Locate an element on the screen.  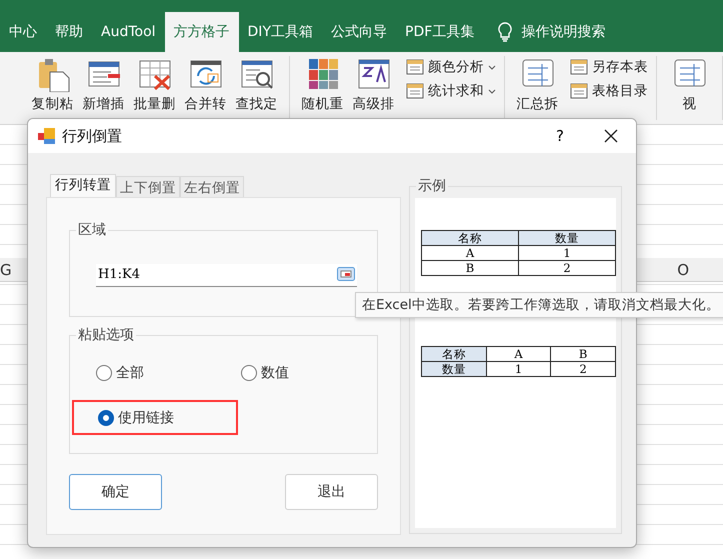
ribbon-tab: 方方格子 is located at coordinates (201, 32).